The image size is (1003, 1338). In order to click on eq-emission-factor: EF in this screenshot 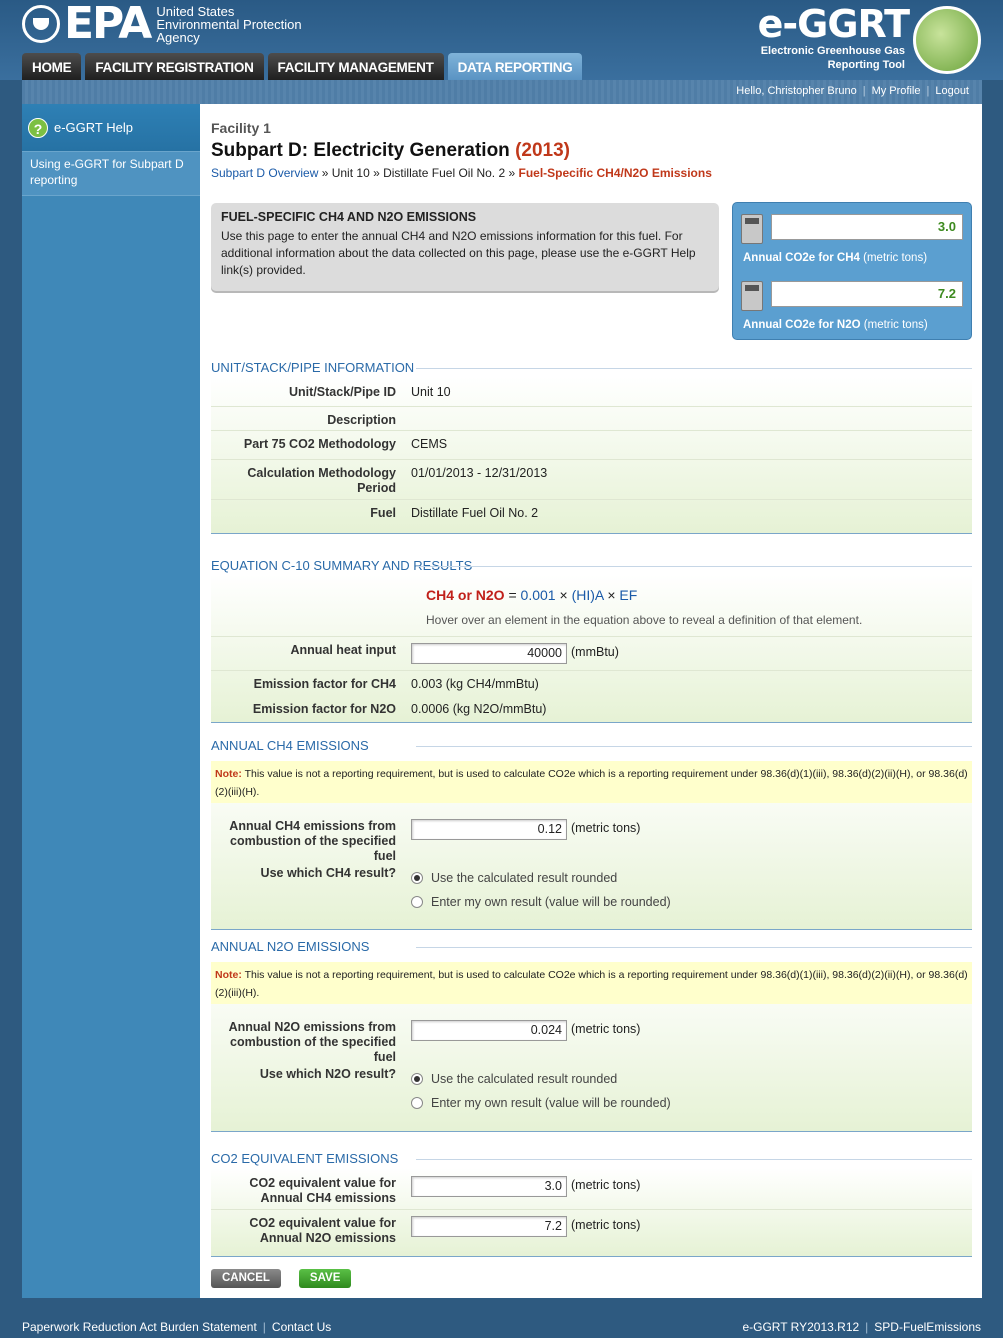, I will do `click(628, 595)`.